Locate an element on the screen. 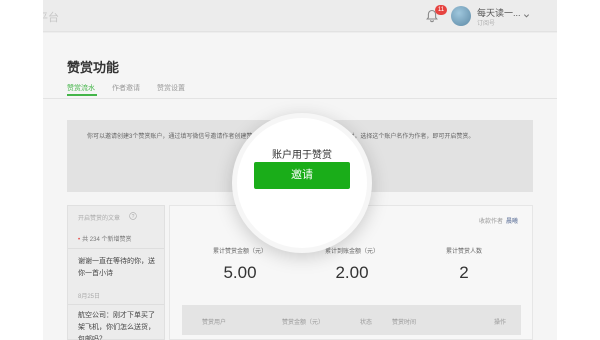  avatar is located at coordinates (461, 16).